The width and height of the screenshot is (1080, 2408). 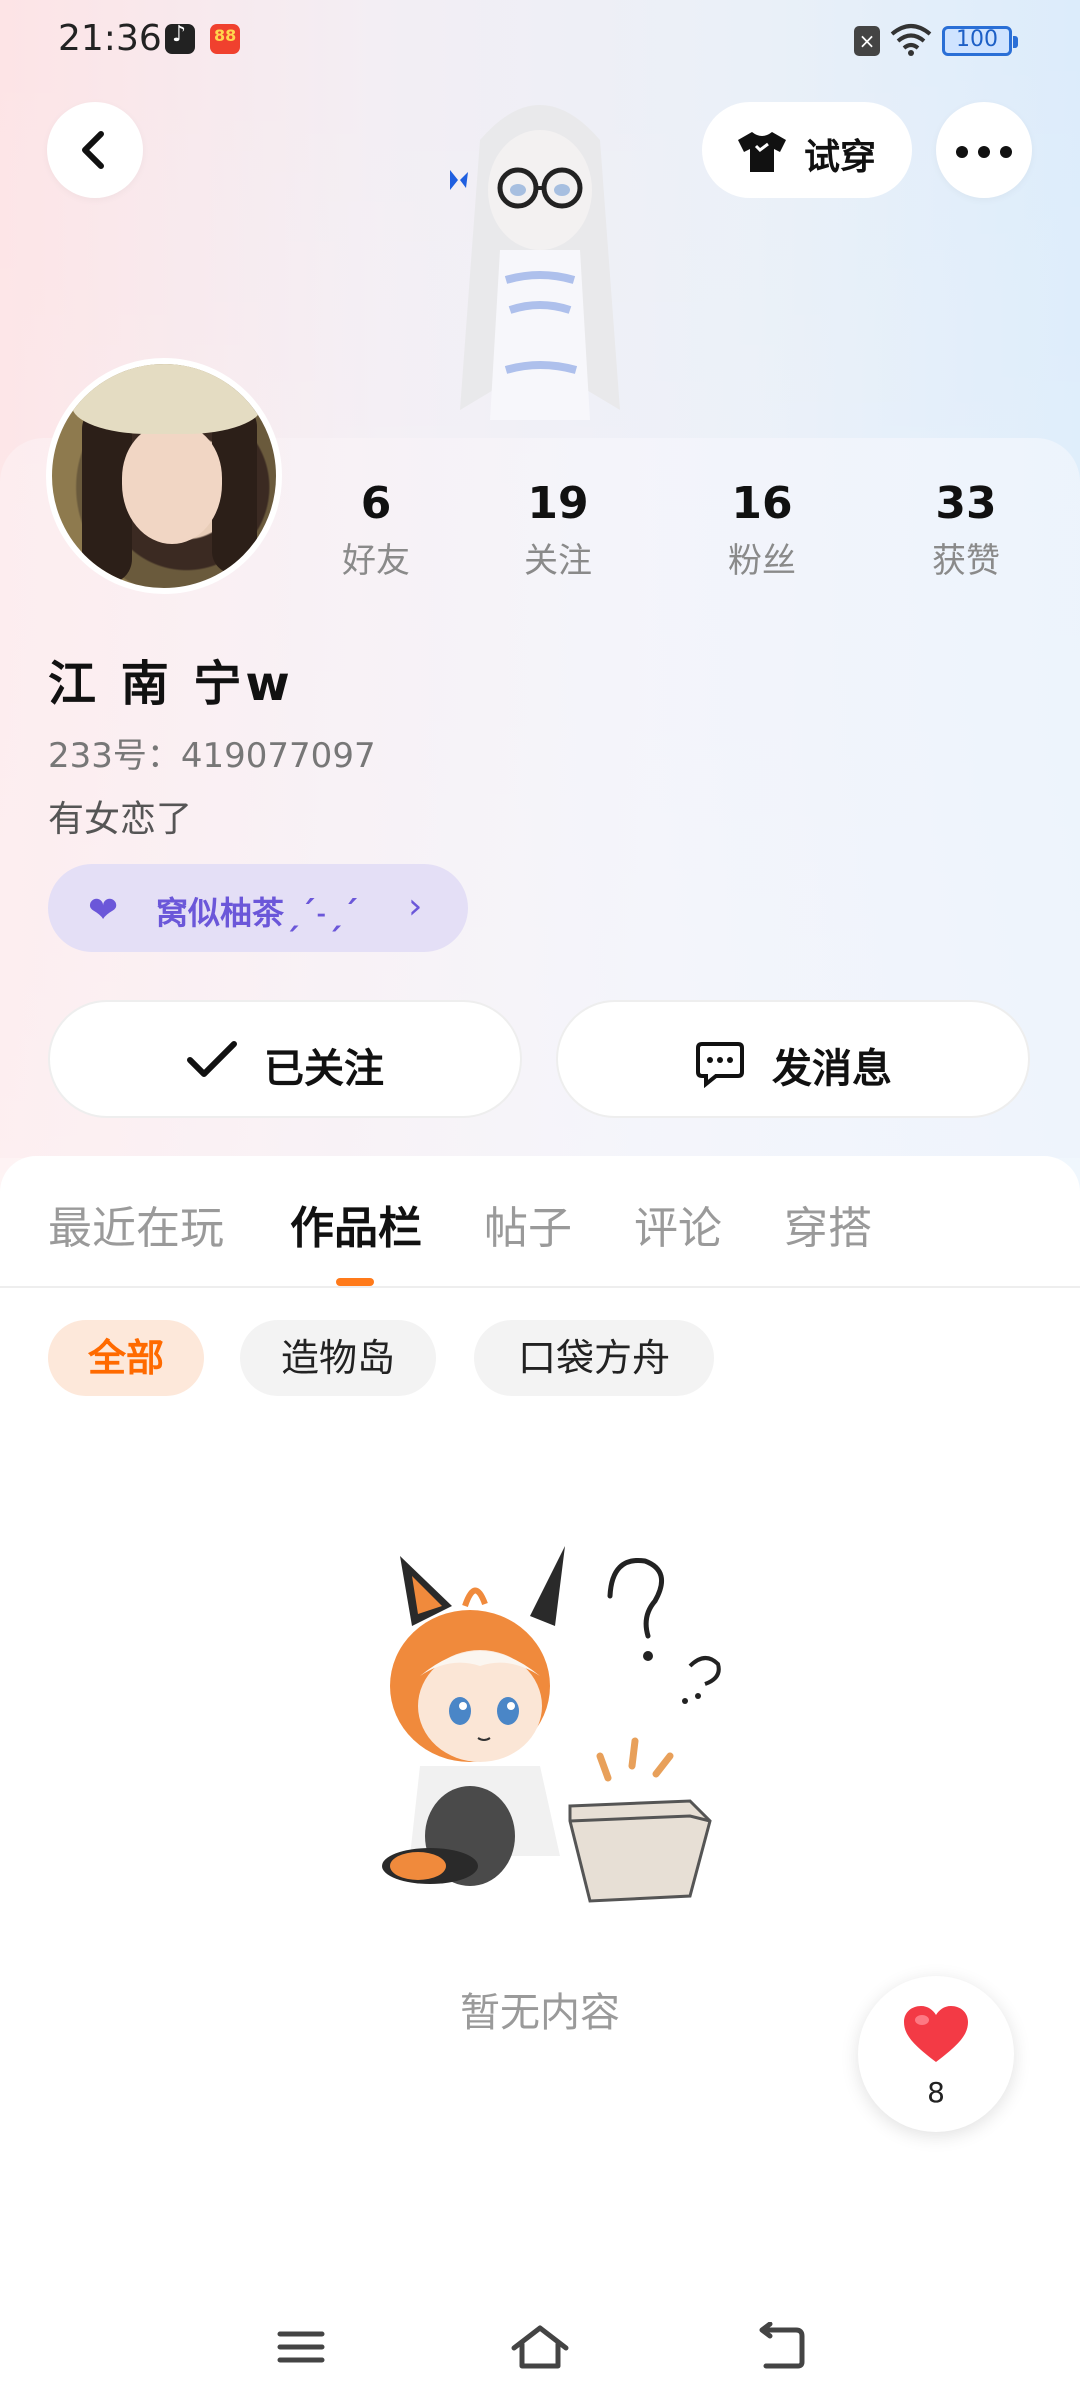 I want to click on stat-friends: 6 好友, so click(x=376, y=530).